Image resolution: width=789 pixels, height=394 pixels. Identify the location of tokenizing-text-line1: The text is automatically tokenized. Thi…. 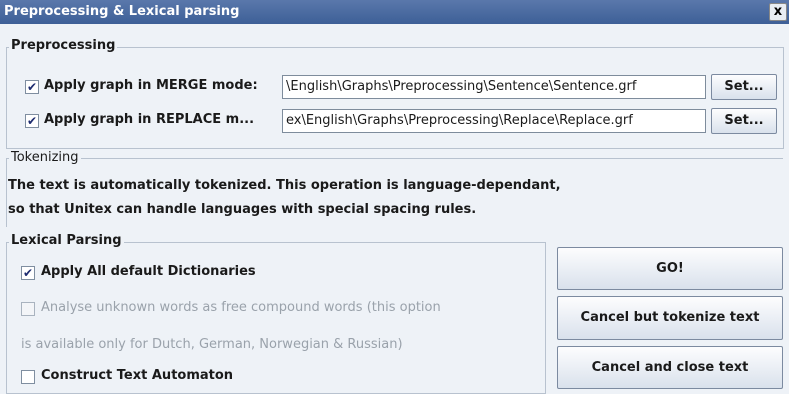
(284, 185).